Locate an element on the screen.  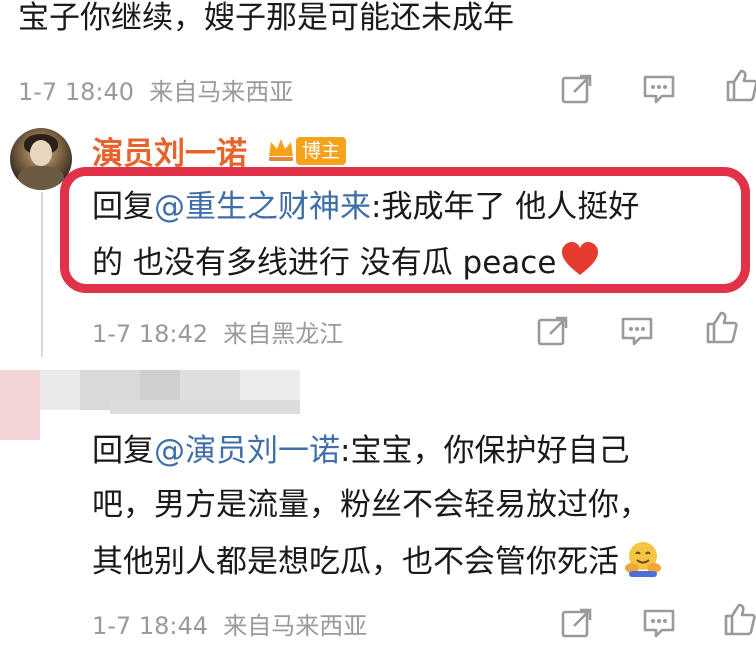
heart-emoji-icon is located at coordinates (580, 264).